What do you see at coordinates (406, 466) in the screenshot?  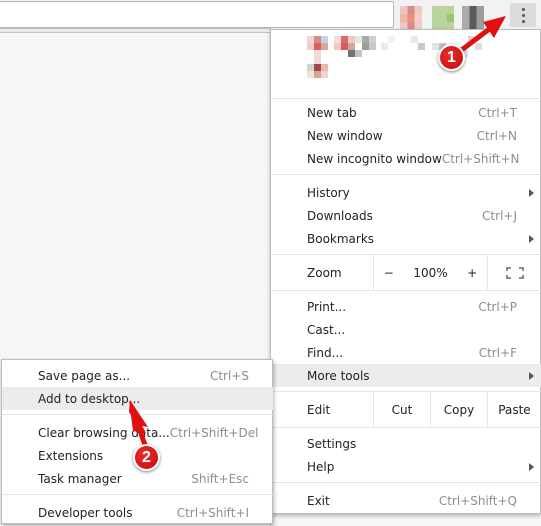 I see `menu-item-help: Help` at bounding box center [406, 466].